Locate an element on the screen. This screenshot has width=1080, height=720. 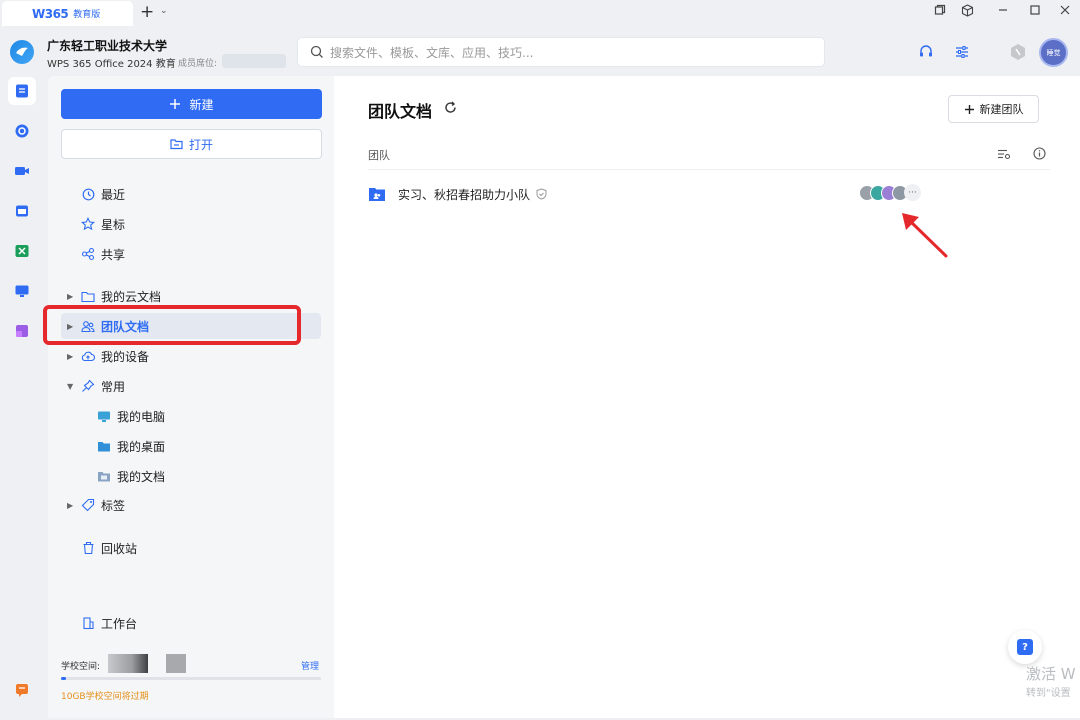
minimize-icon is located at coordinates (1003, 12).